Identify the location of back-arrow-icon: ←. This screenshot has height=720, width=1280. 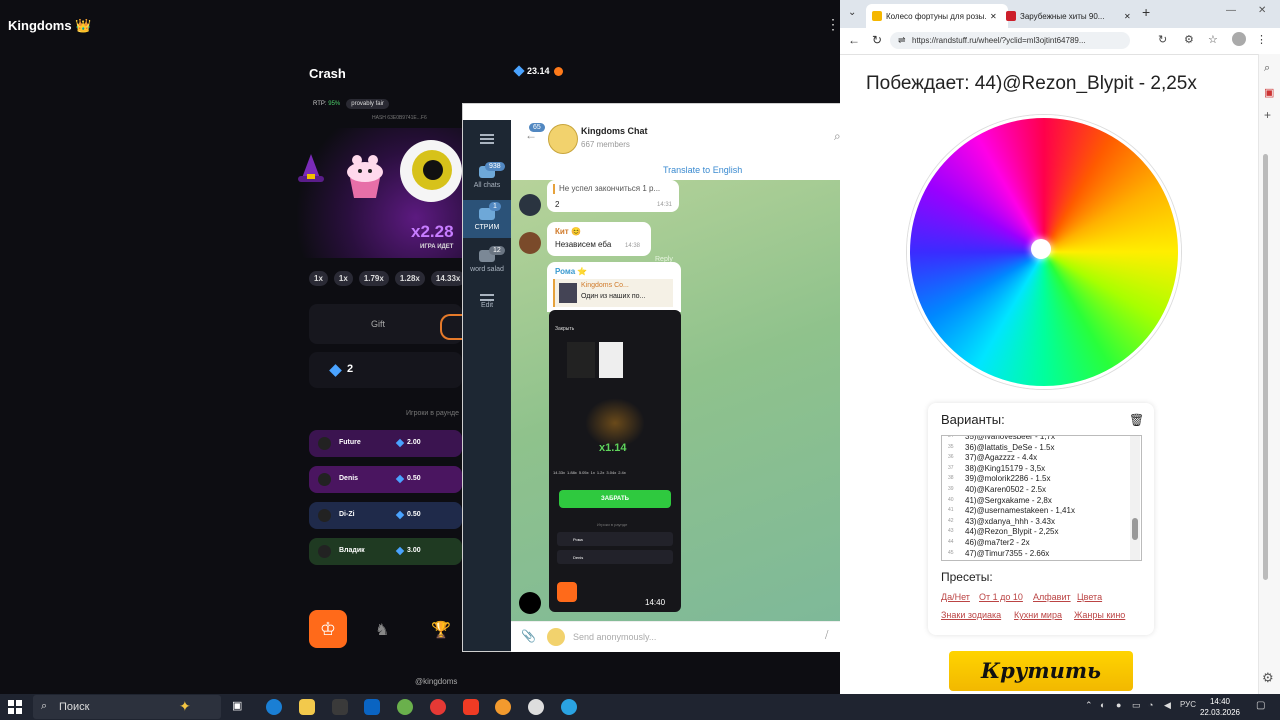
(854, 40).